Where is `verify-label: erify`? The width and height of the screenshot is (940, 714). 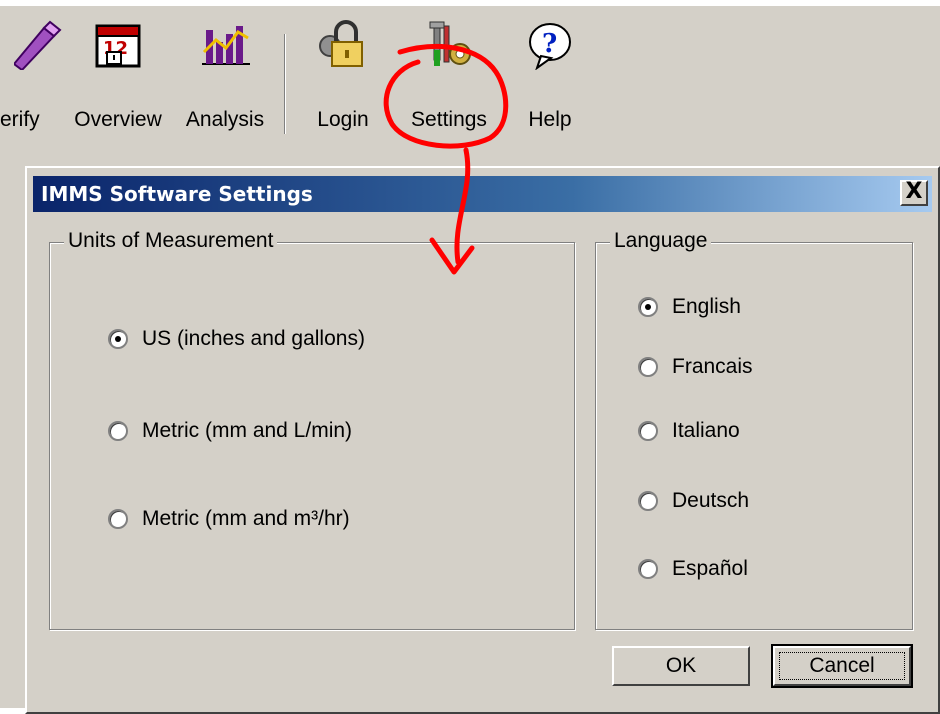
verify-label: erify is located at coordinates (20, 119).